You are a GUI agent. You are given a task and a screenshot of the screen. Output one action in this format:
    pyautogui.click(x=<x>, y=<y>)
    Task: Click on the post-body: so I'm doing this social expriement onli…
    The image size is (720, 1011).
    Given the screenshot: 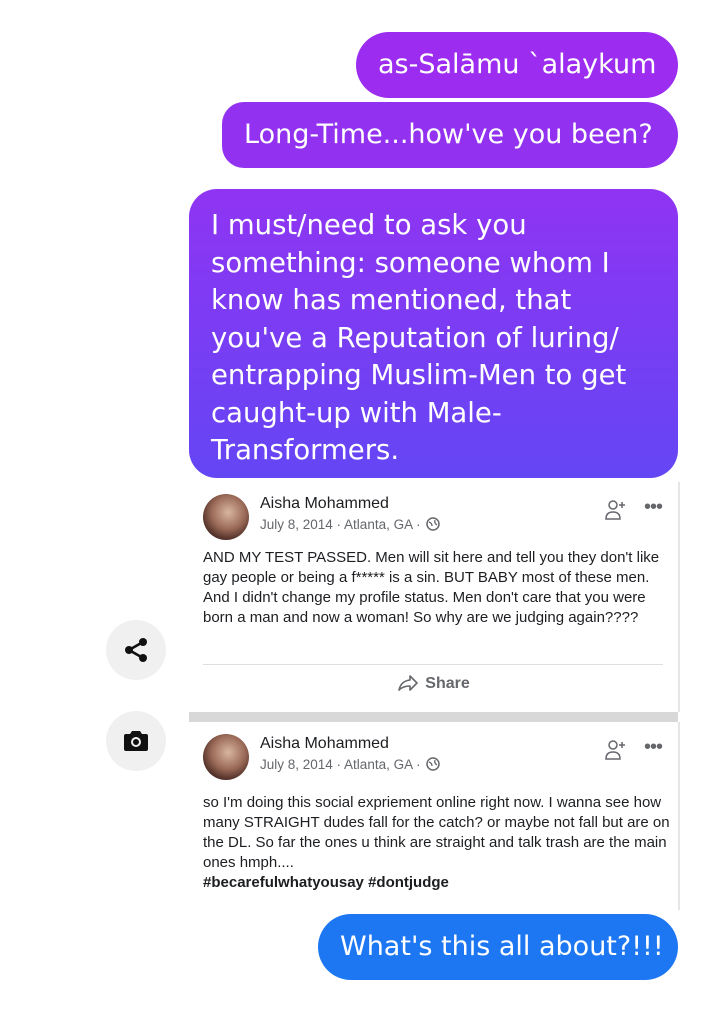 What is the action you would take?
    pyautogui.click(x=438, y=843)
    